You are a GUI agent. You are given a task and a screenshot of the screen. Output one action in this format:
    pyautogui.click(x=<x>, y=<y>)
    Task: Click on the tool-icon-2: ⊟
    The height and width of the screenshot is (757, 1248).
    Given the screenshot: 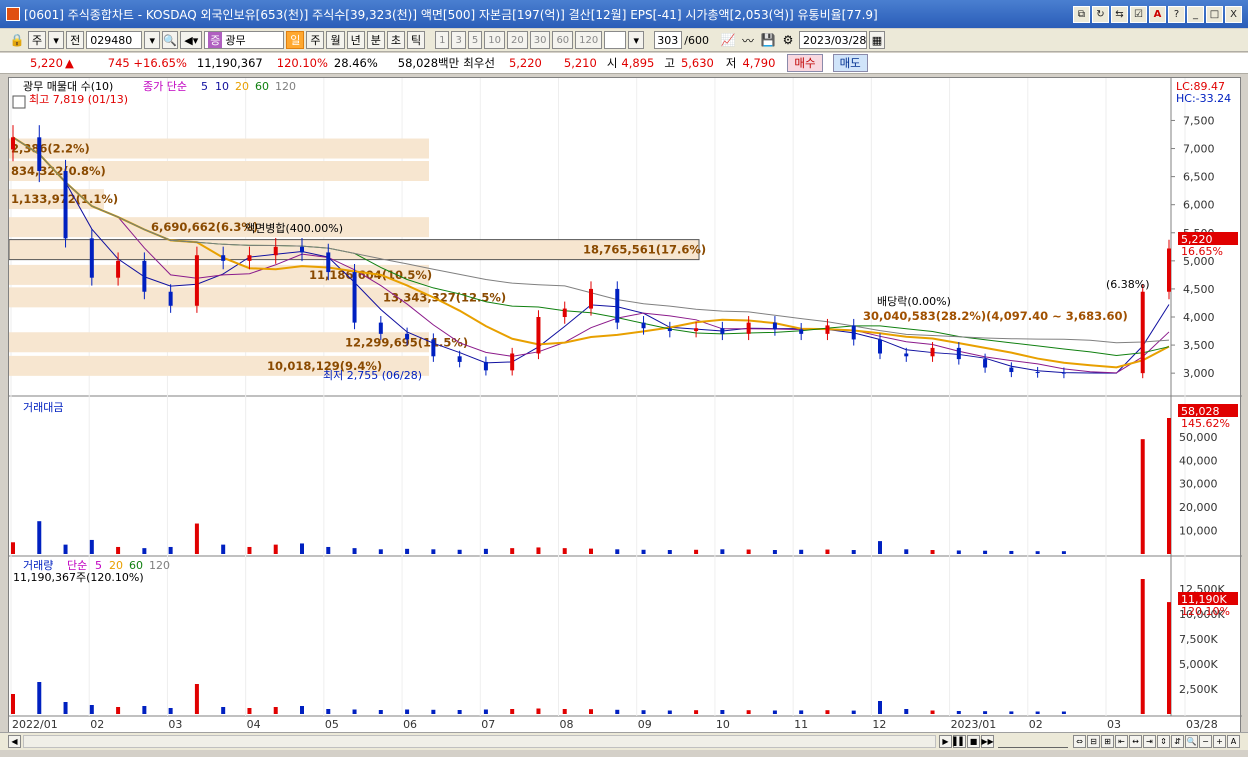 What is the action you would take?
    pyautogui.click(x=1093, y=741)
    